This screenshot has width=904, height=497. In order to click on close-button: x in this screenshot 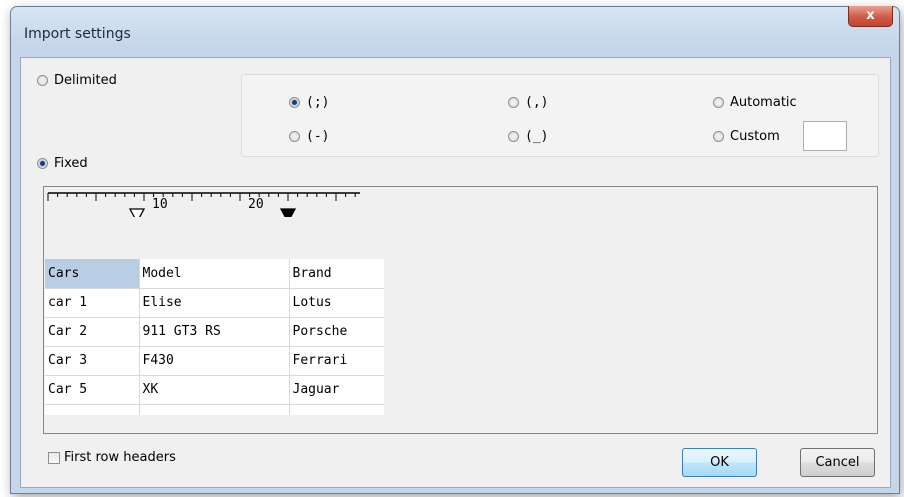, I will do `click(870, 16)`.